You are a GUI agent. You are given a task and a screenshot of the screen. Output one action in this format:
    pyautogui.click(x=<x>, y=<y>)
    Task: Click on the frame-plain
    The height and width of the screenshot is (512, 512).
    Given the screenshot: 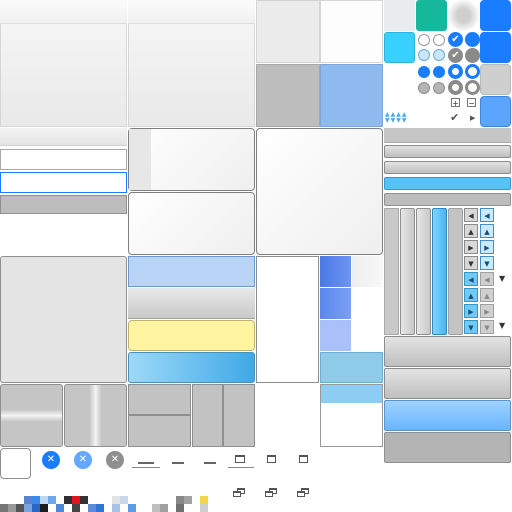 What is the action you would take?
    pyautogui.click(x=191, y=223)
    